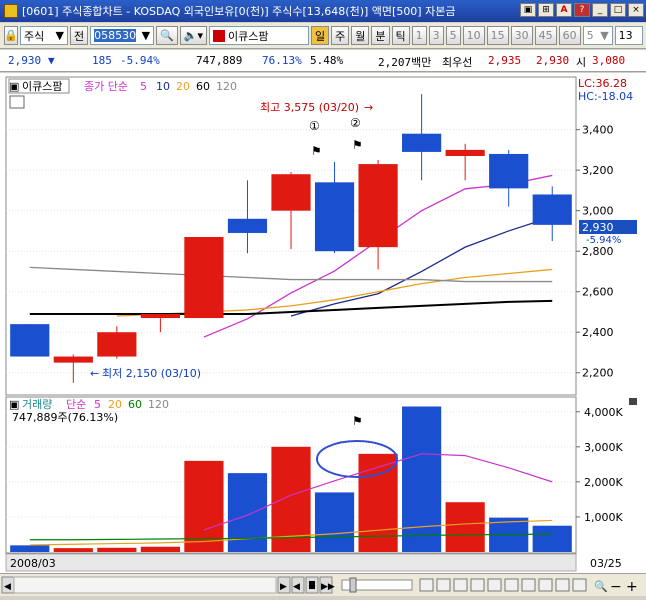  Describe the element at coordinates (473, 35) in the screenshot. I see `minute-10-button: 10` at that location.